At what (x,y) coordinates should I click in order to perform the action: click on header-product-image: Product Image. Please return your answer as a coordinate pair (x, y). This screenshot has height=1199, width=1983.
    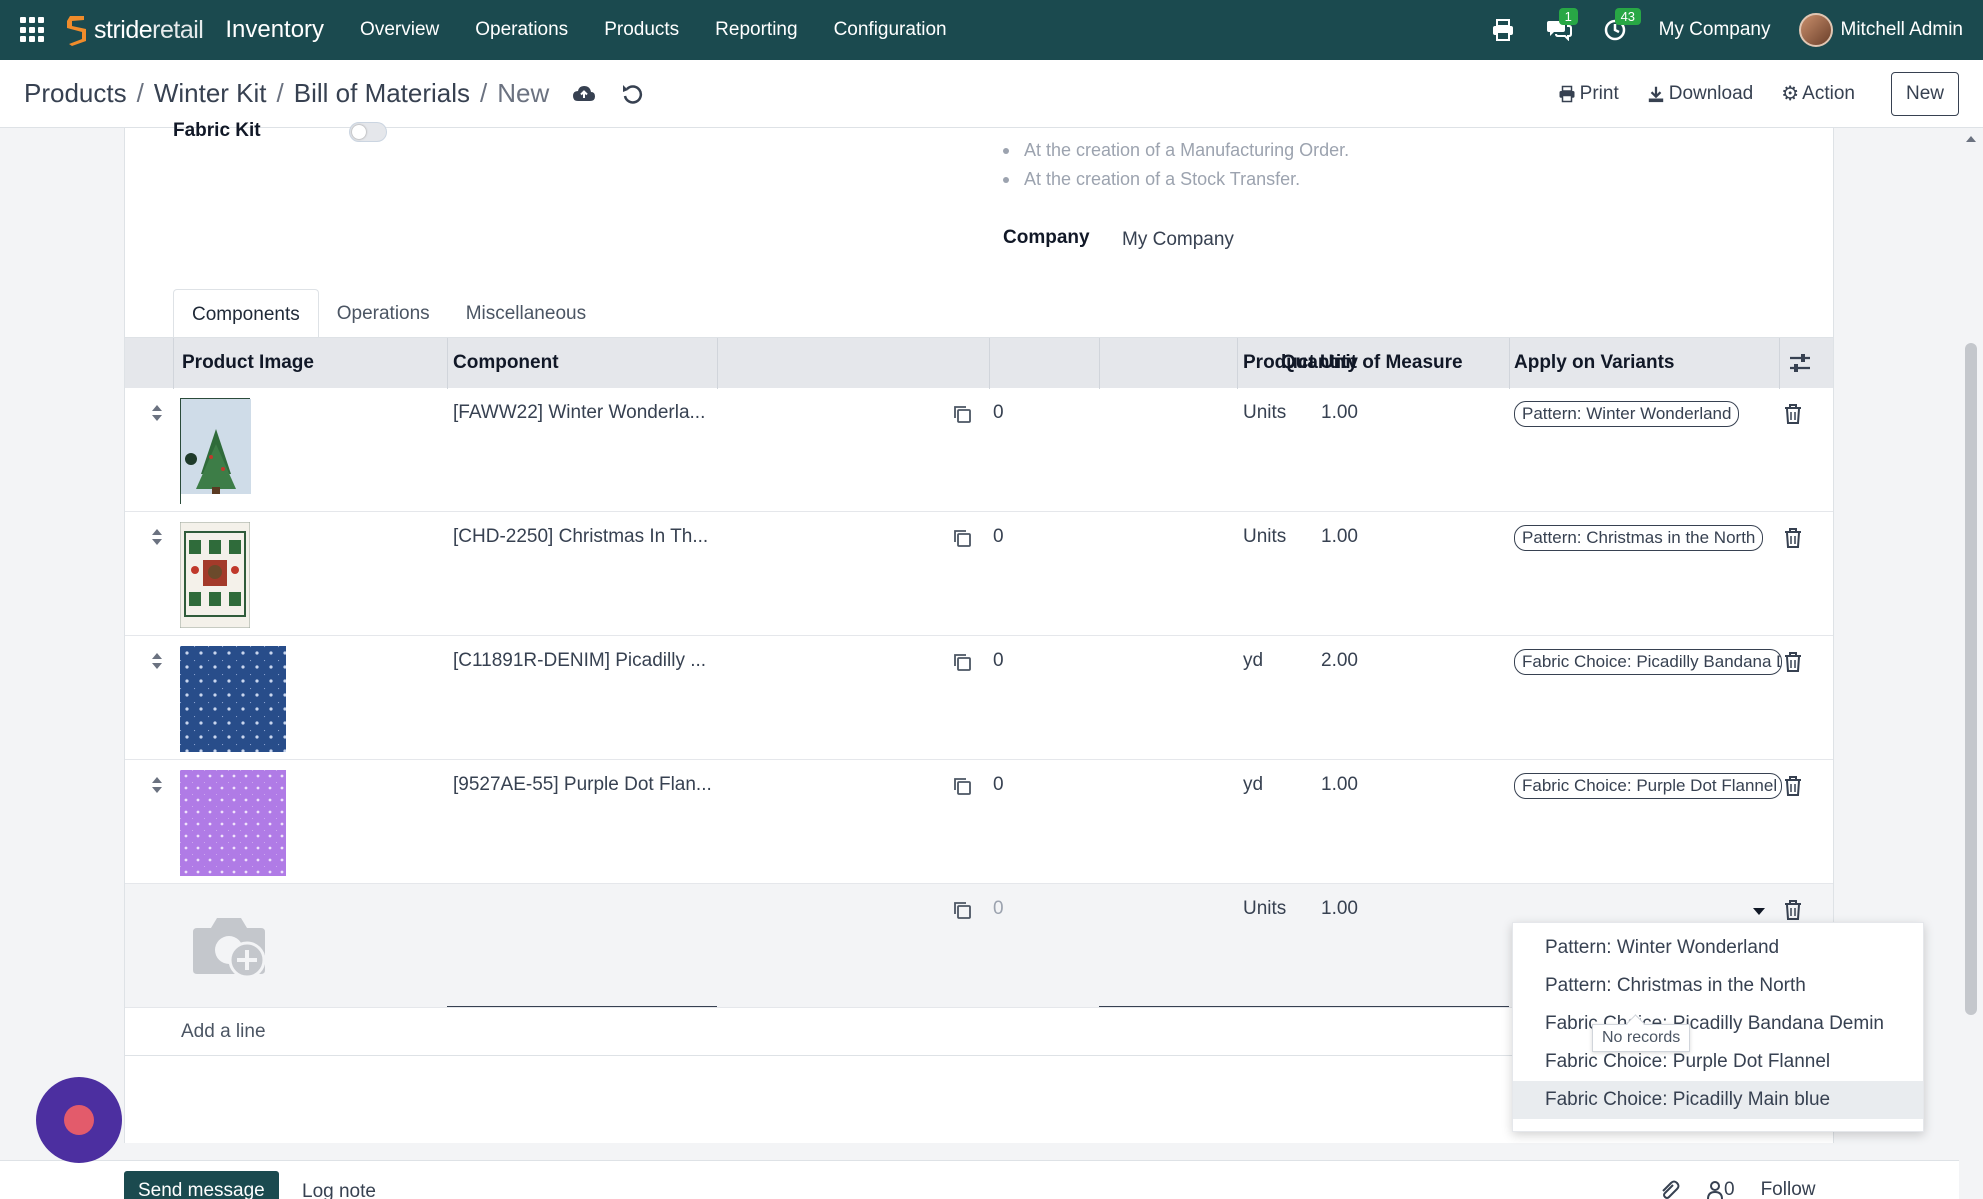
    Looking at the image, I should click on (248, 363).